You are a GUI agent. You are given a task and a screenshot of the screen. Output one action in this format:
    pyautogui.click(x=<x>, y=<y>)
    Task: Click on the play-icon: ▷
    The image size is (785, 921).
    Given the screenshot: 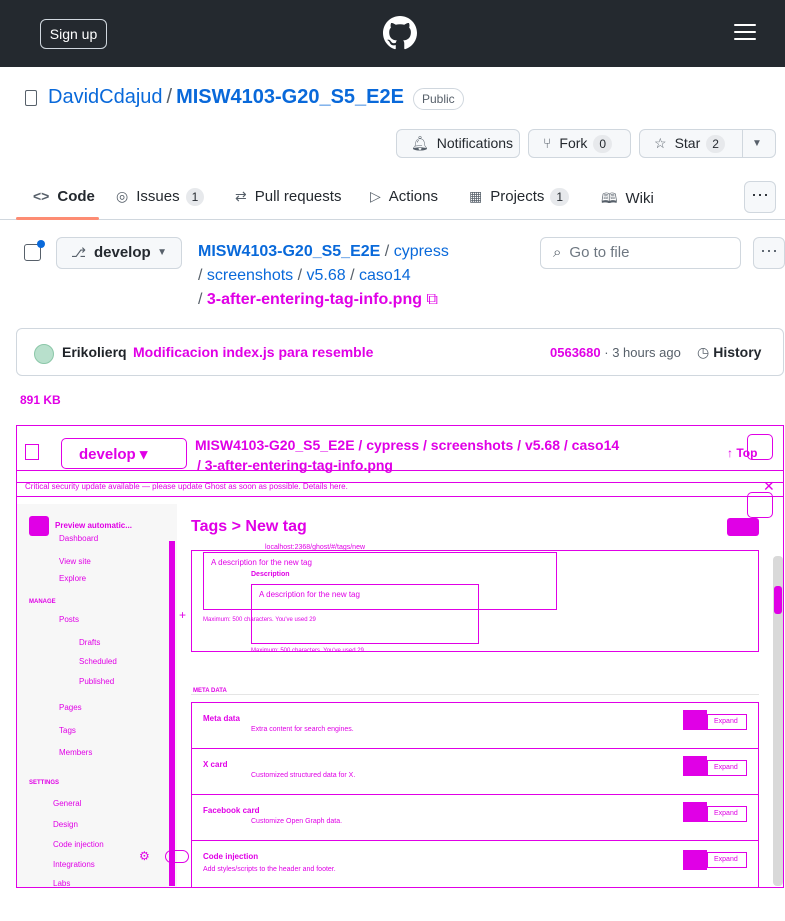 What is the action you would take?
    pyautogui.click(x=375, y=196)
    